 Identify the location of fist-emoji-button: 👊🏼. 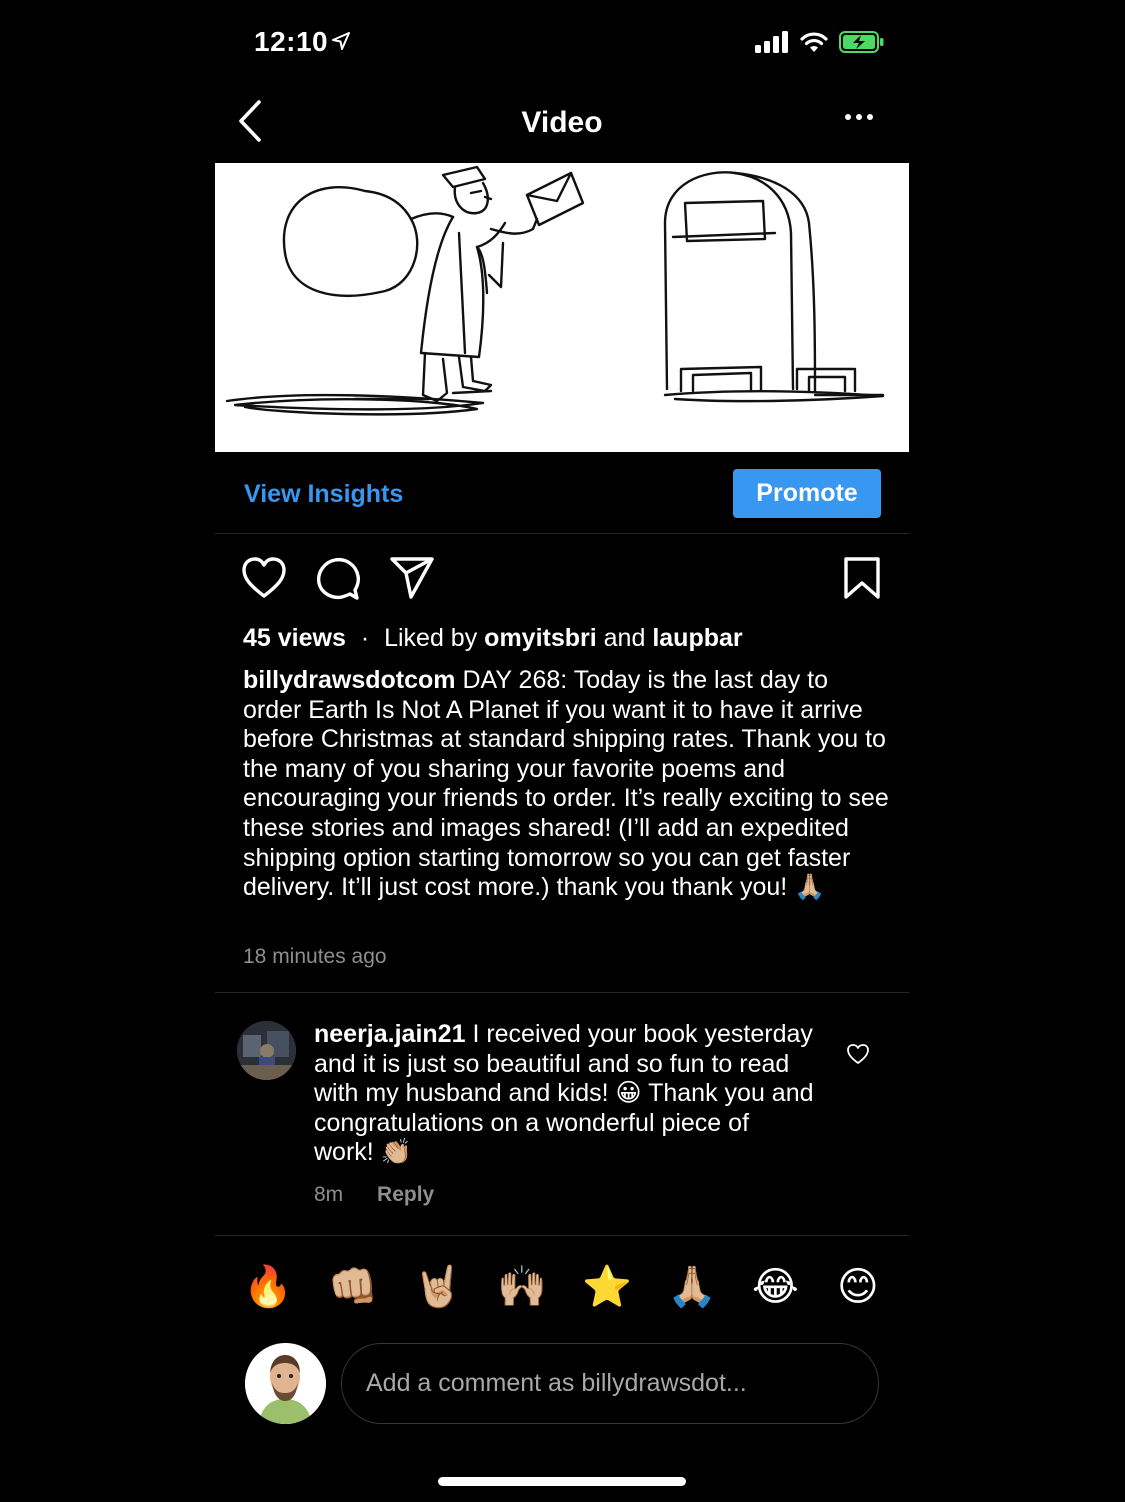
(353, 1287).